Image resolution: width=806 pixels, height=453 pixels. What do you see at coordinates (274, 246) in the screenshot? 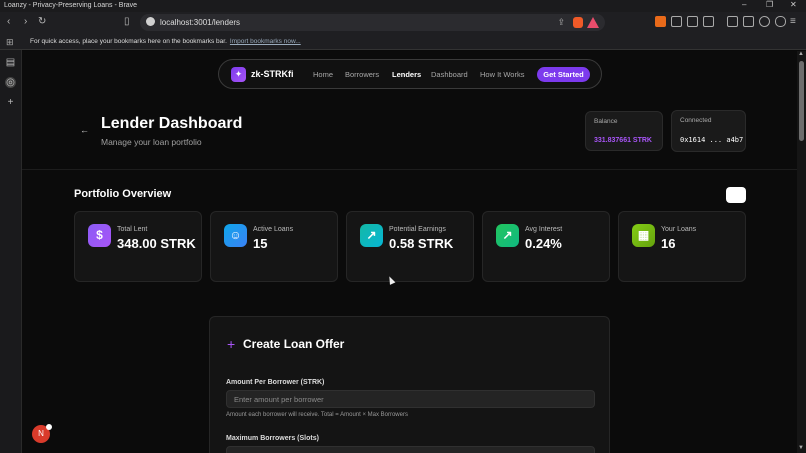
I see `stat-card-active-loans: ☺ Active Loans 15` at bounding box center [274, 246].